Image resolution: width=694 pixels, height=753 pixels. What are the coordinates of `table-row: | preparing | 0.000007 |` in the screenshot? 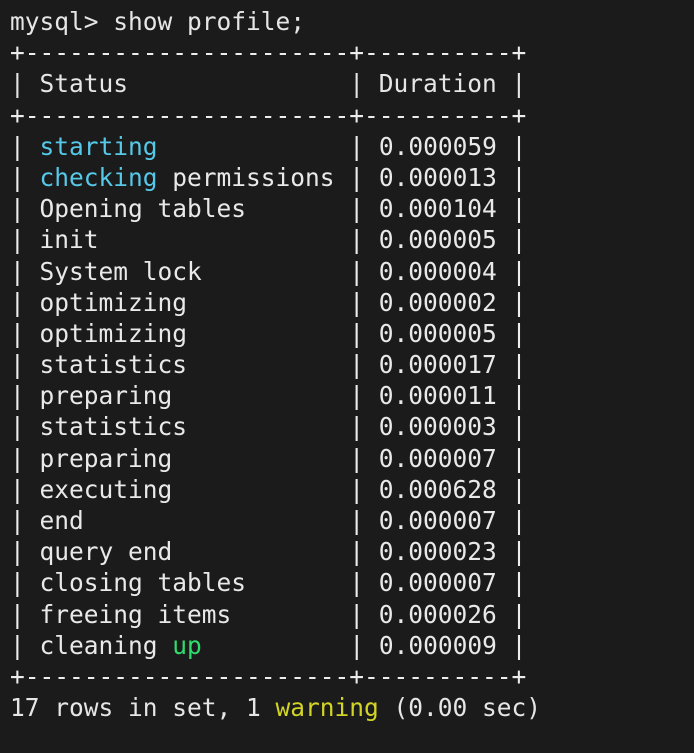 It's located at (352, 458).